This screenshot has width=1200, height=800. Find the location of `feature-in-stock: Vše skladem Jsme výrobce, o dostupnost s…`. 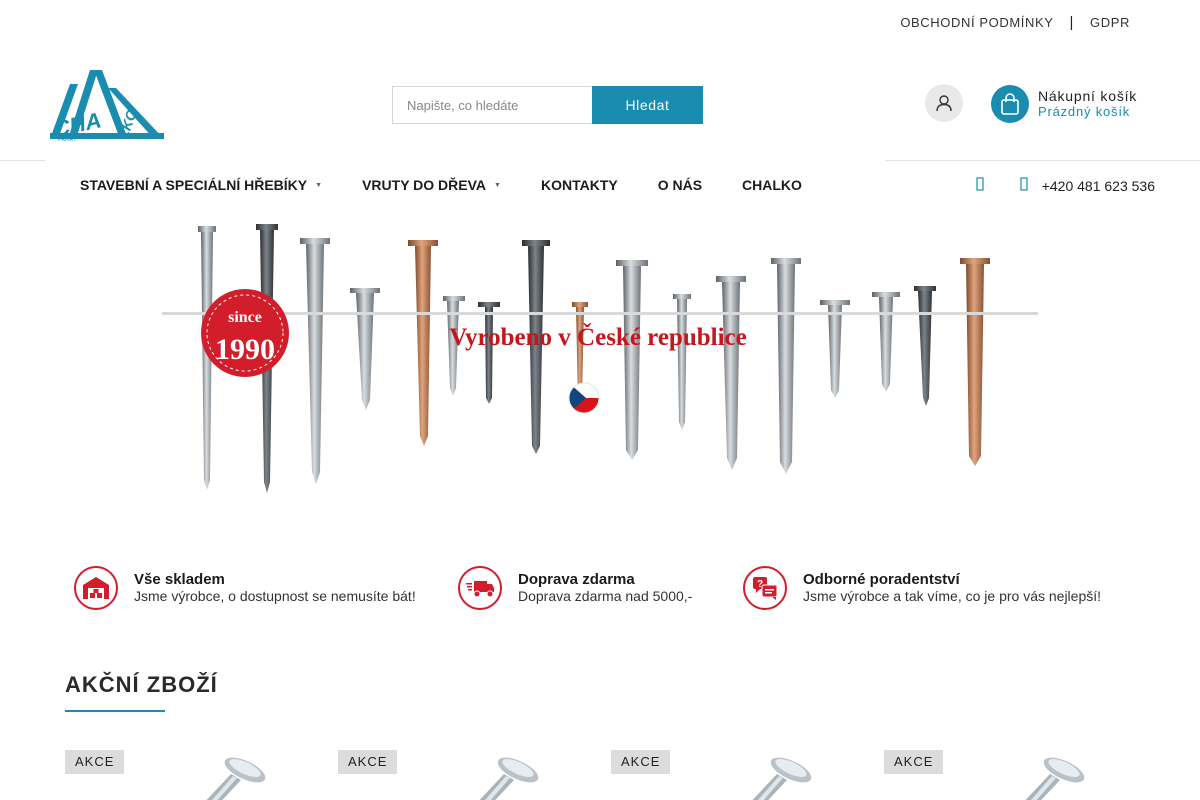

feature-in-stock: Vše skladem Jsme výrobce, o dostupnost s… is located at coordinates (245, 588).